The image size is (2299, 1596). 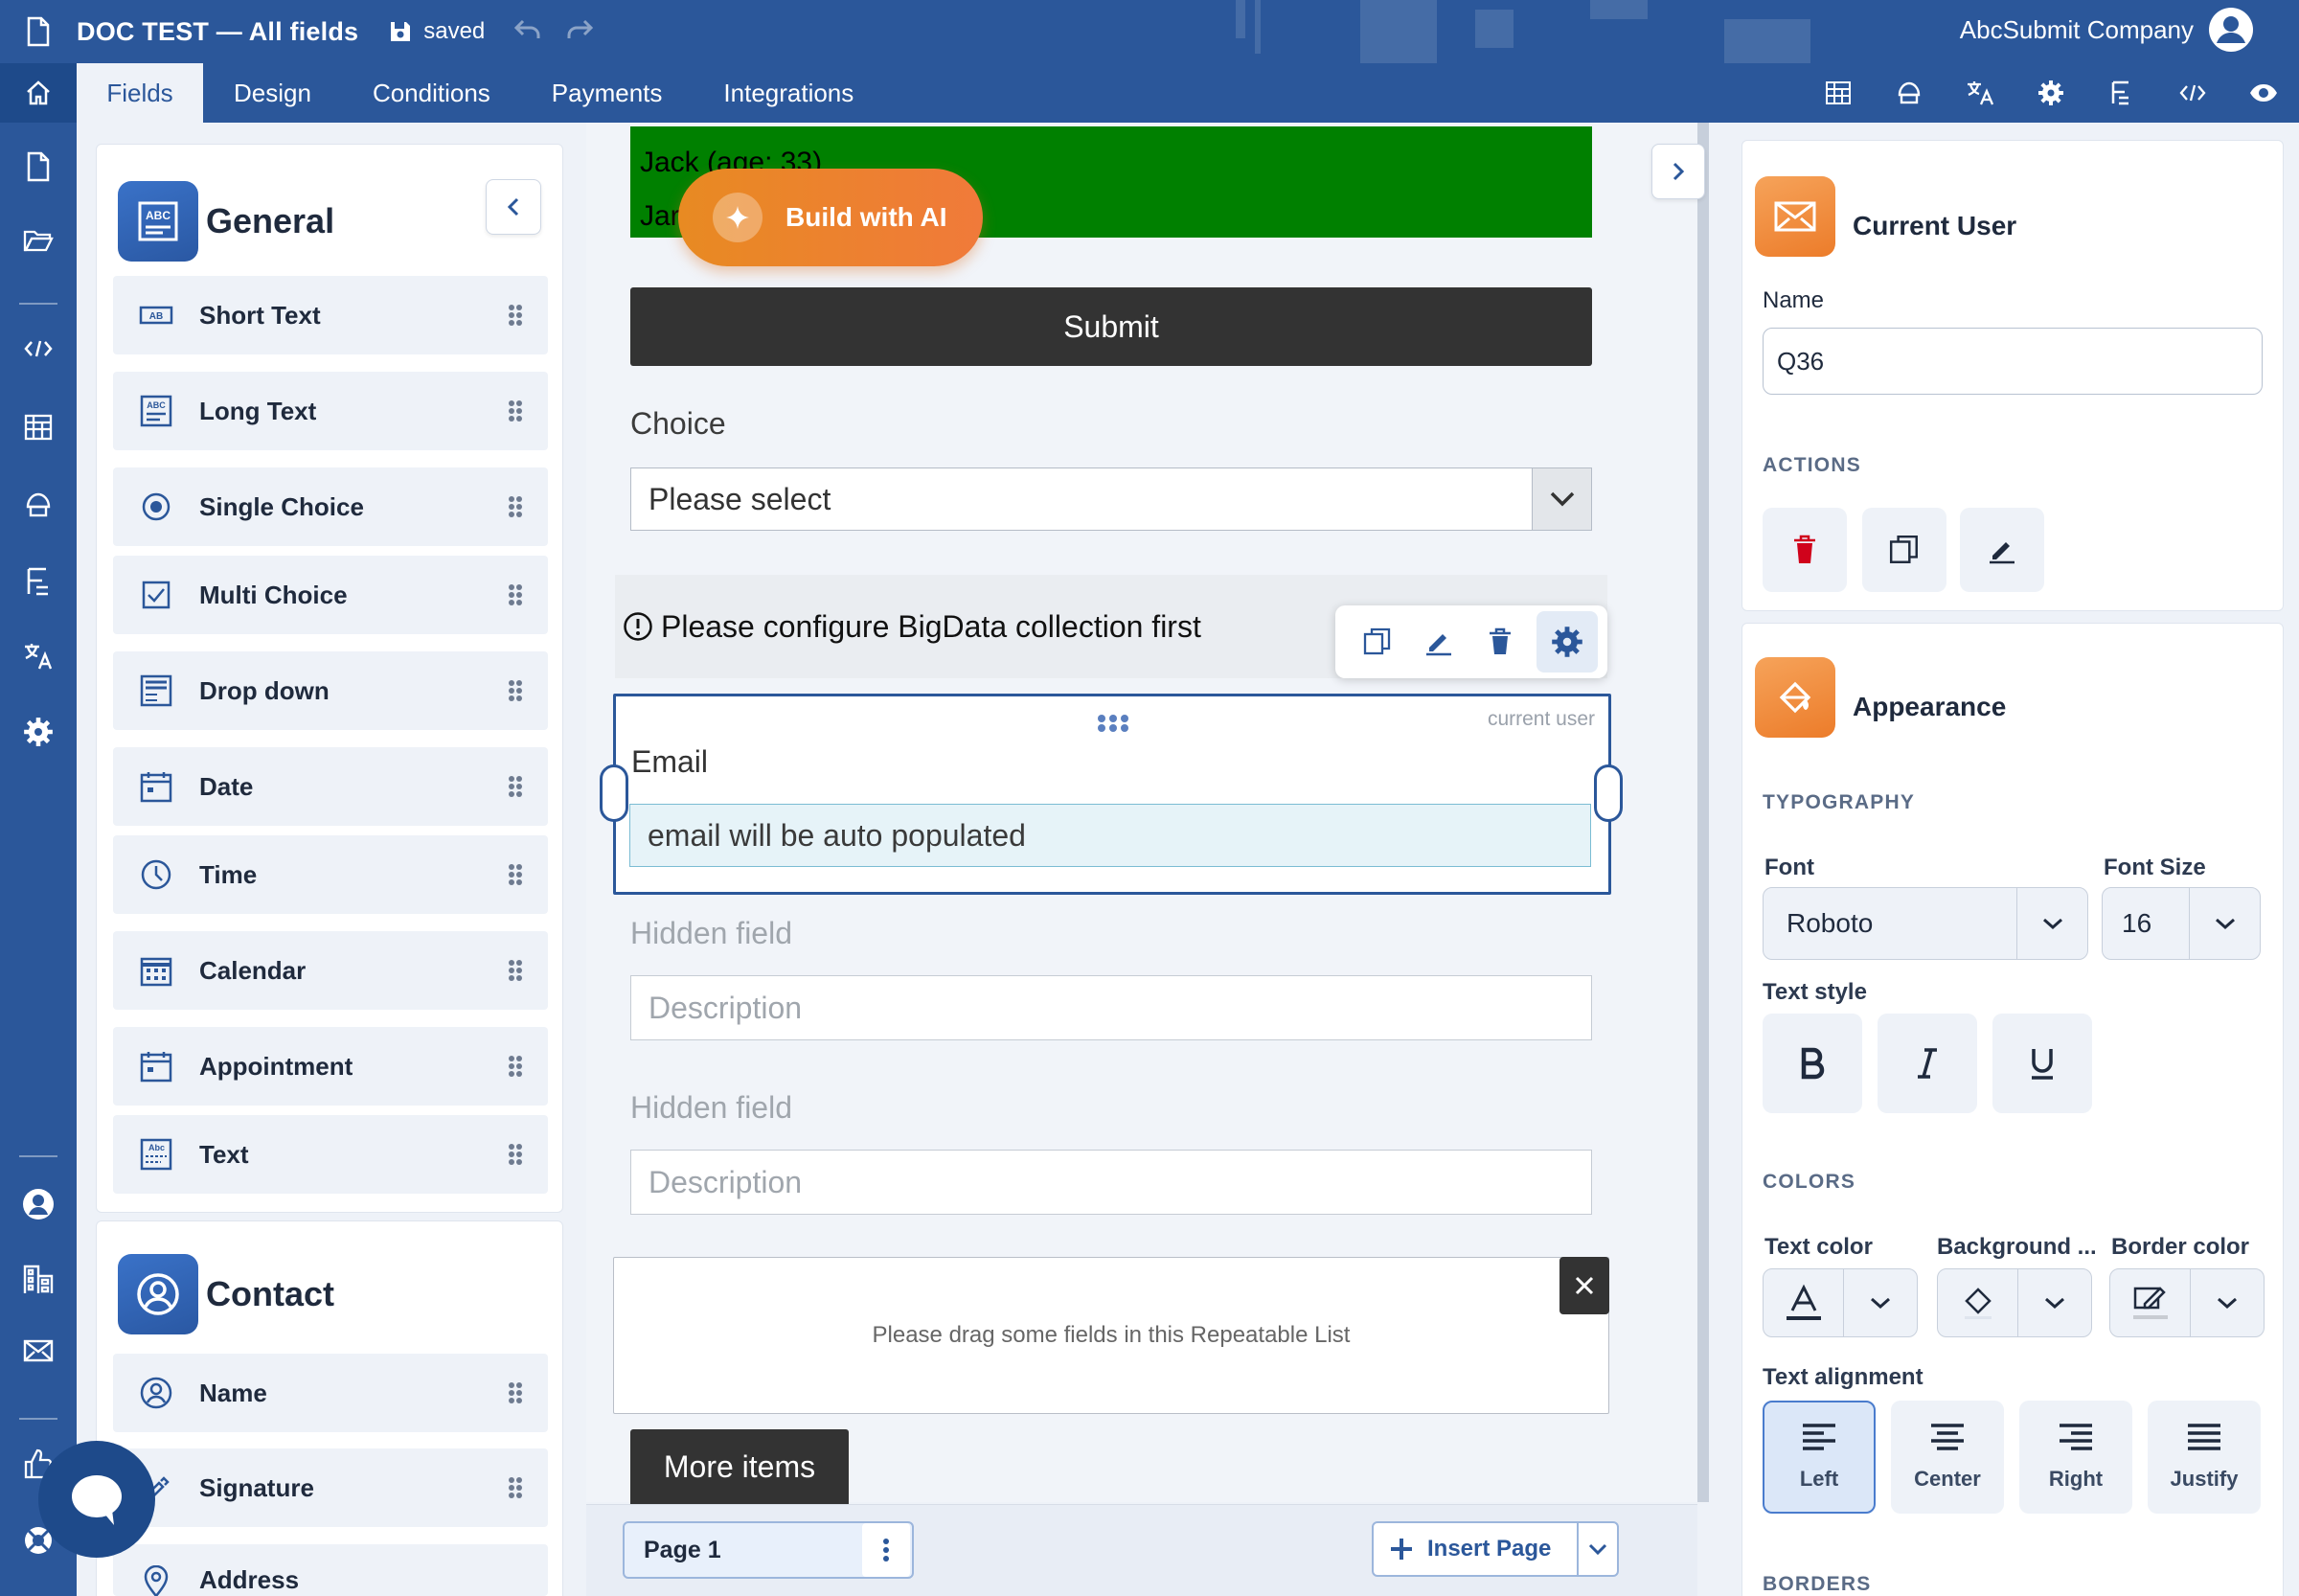 What do you see at coordinates (2192, 93) in the screenshot?
I see `embed-code-icon` at bounding box center [2192, 93].